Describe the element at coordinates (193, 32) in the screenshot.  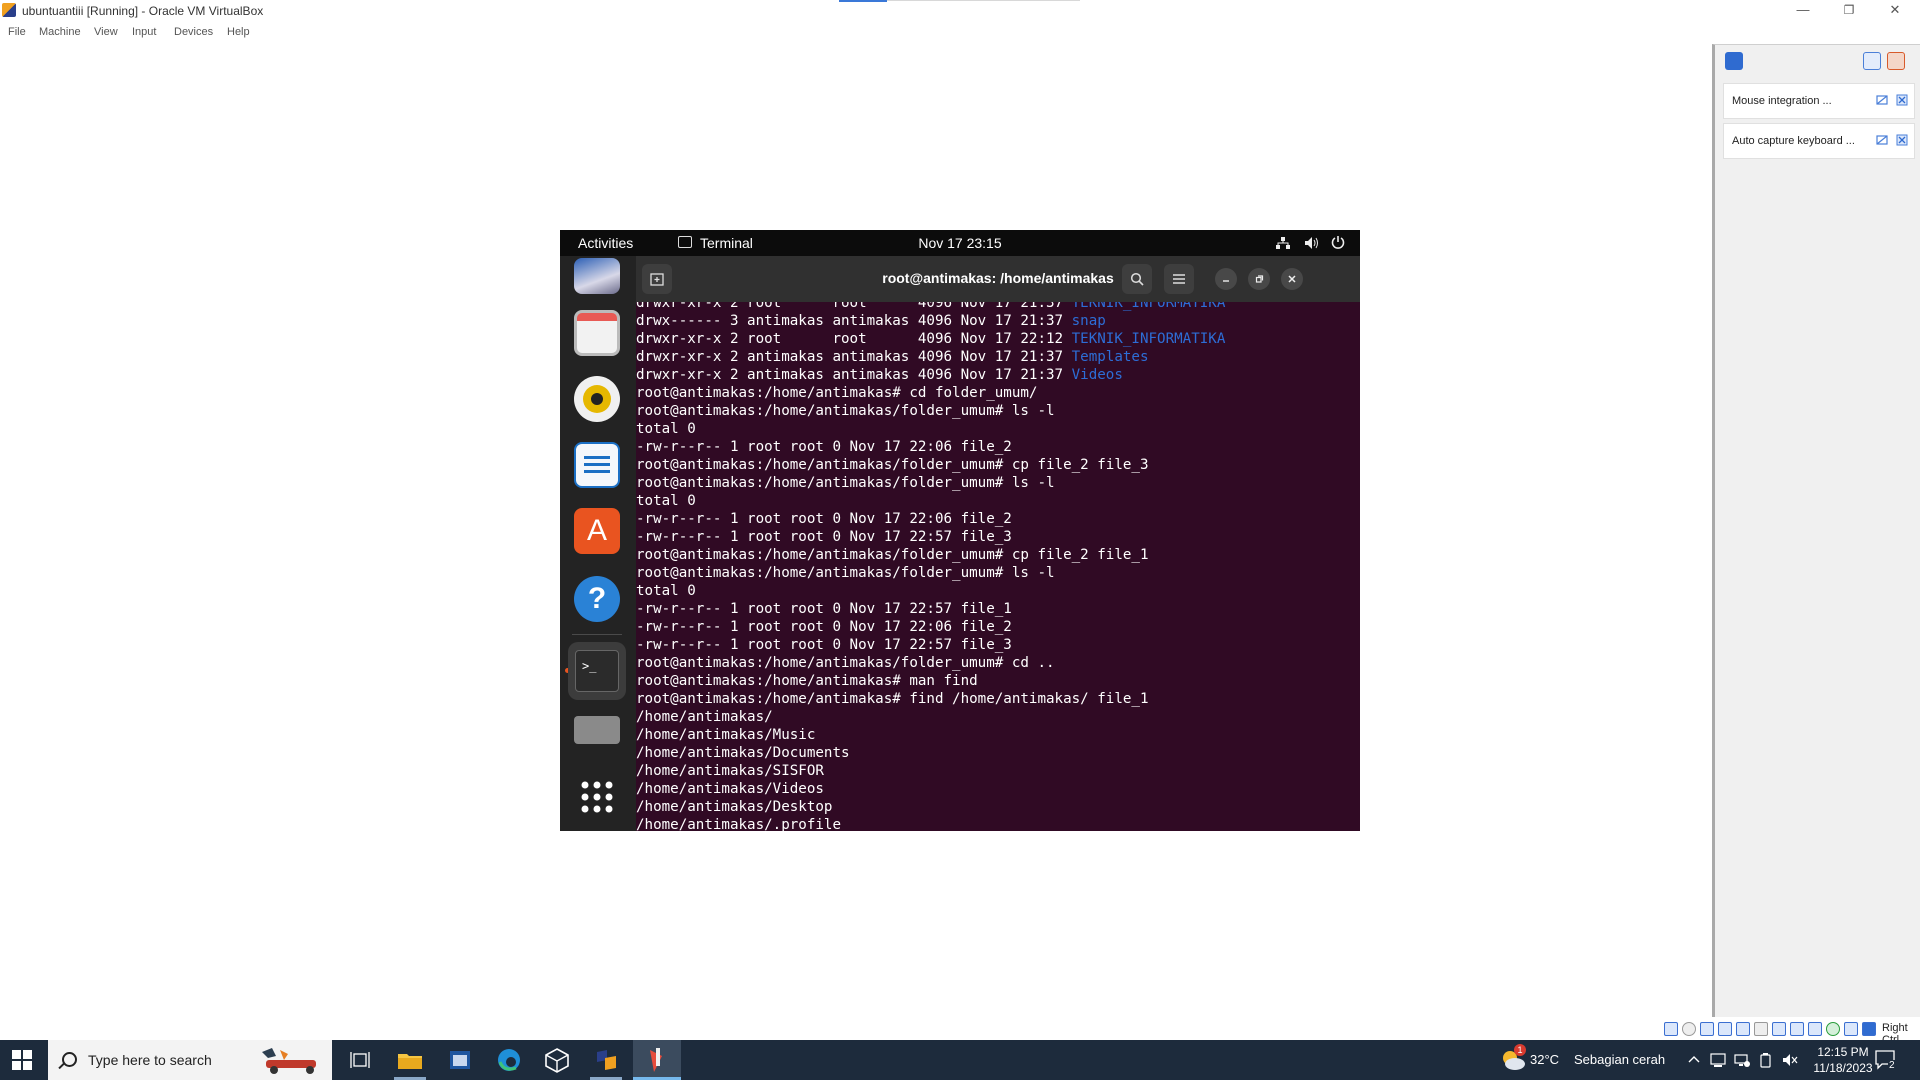
I see `menu-devices: Devices` at that location.